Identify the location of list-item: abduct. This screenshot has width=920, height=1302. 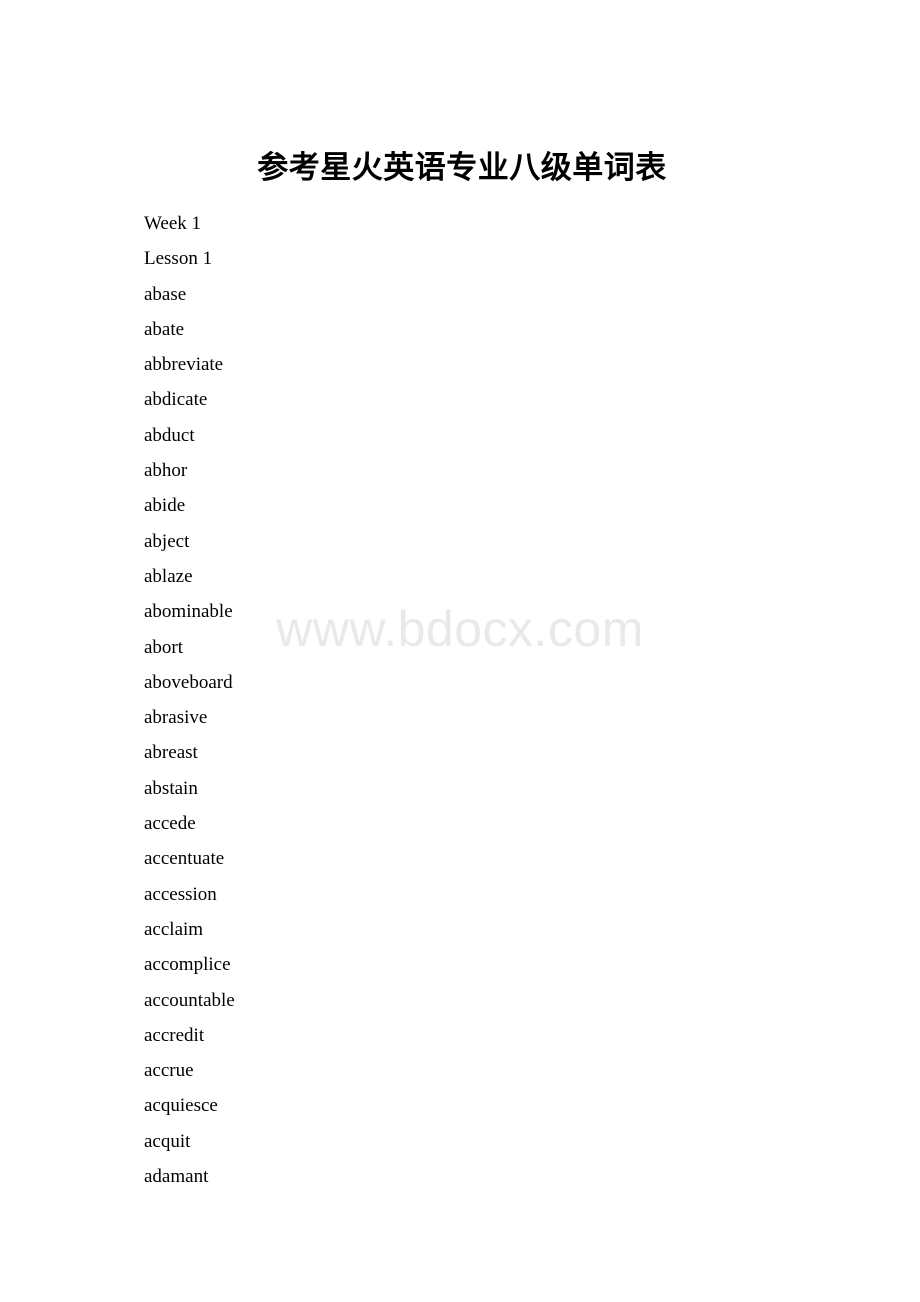
(169, 435).